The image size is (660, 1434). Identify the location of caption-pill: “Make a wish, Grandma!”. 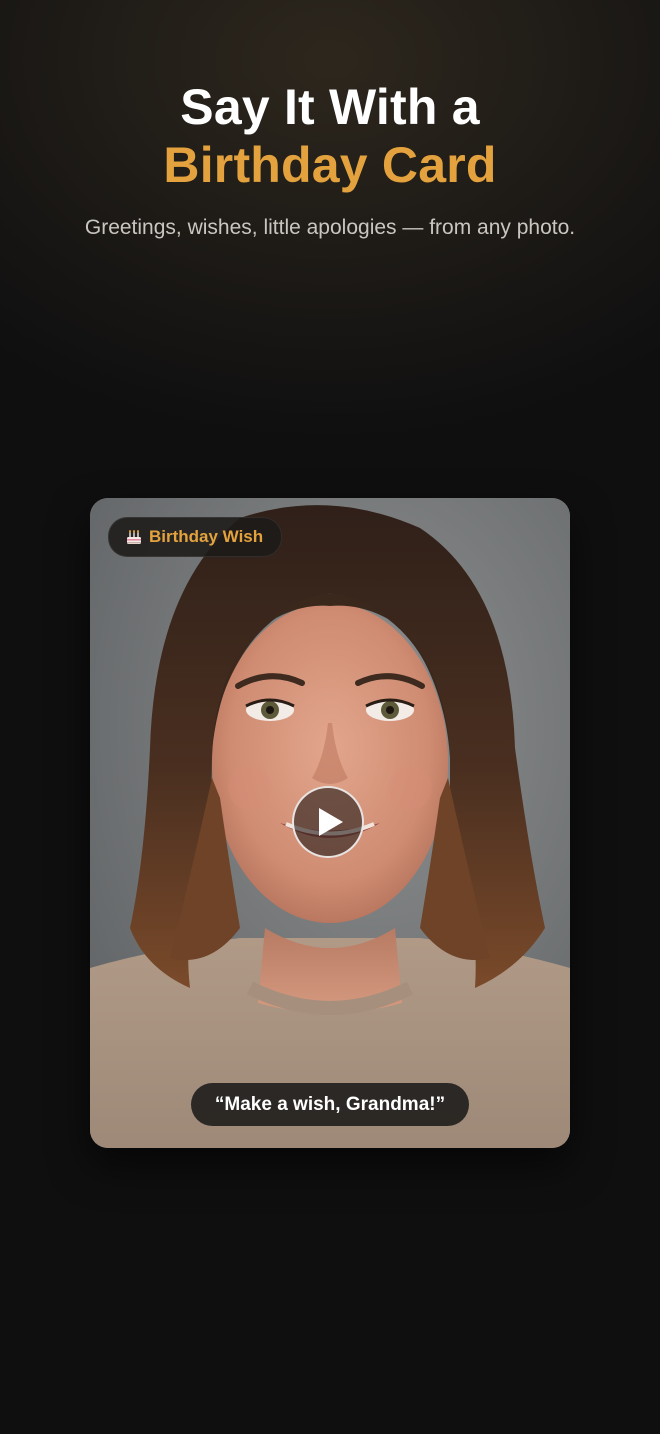
(330, 1104).